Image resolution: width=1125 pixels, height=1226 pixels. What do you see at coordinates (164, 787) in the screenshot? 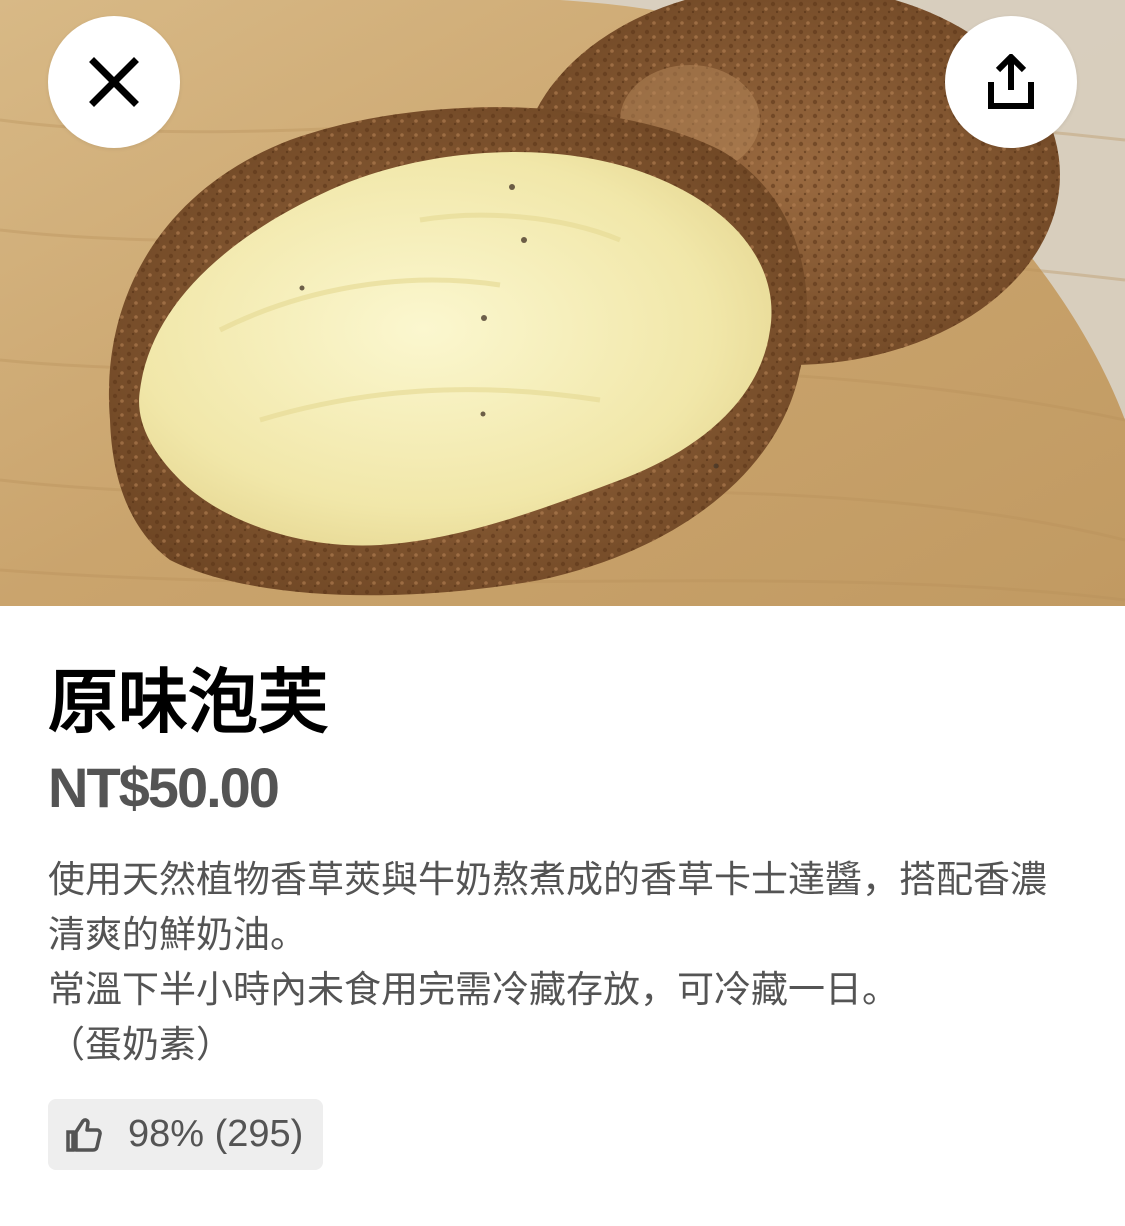
I see `item-price: NT$50.00` at bounding box center [164, 787].